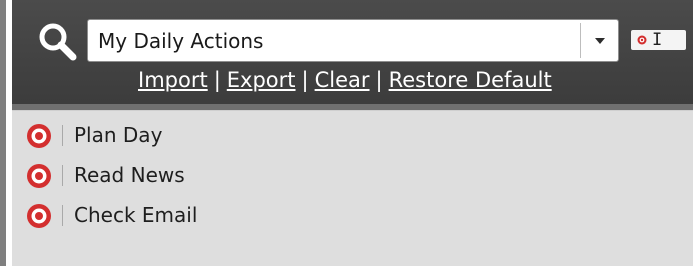 The height and width of the screenshot is (266, 693). I want to click on list-item: Plan Day, so click(346, 135).